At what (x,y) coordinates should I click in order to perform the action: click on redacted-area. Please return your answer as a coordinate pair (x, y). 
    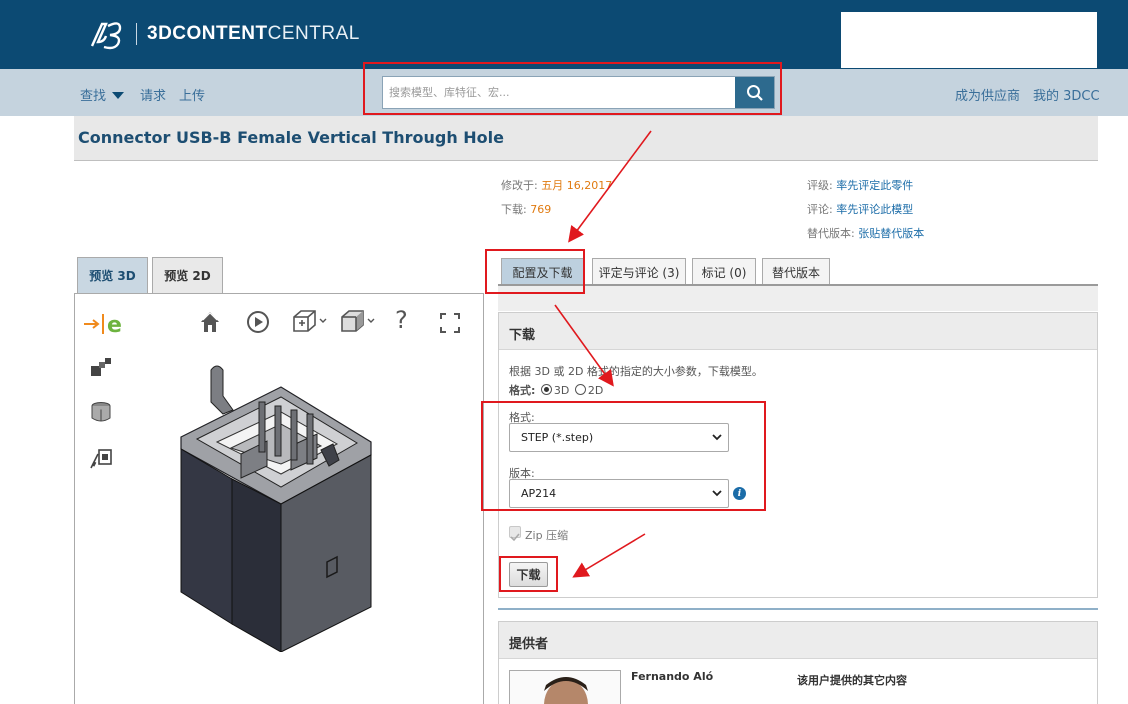
    Looking at the image, I should click on (969, 40).